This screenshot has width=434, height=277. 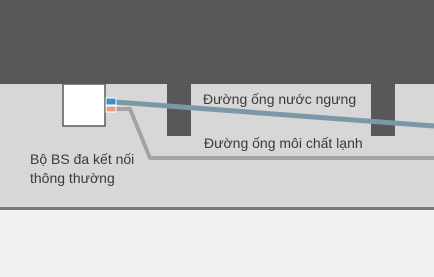 I want to click on refrigerant-port-icon, so click(x=111, y=109).